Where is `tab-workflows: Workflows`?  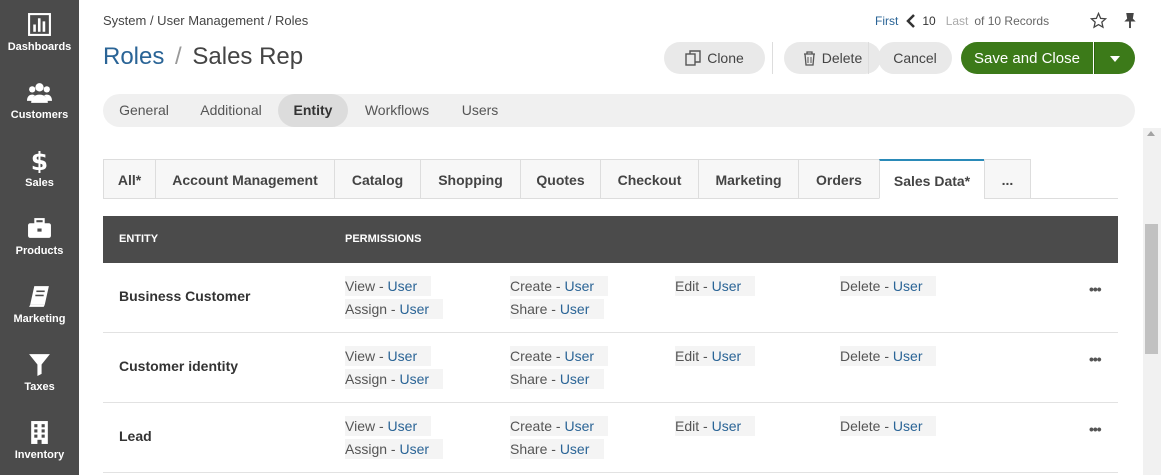 tab-workflows: Workflows is located at coordinates (397, 110).